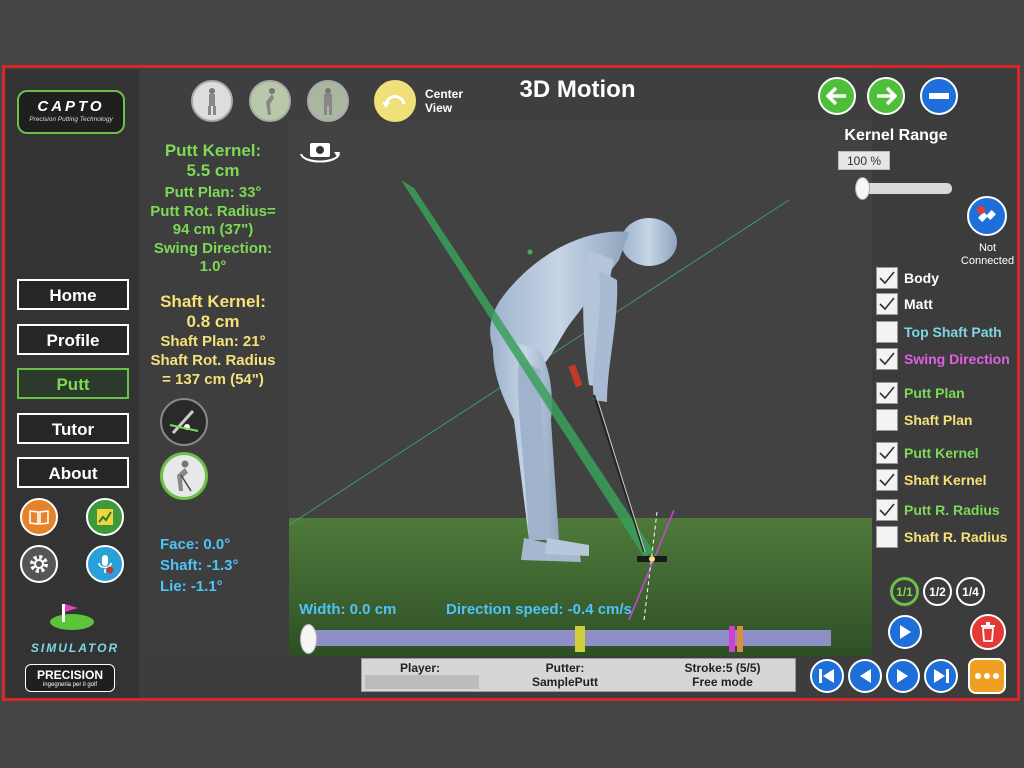 The width and height of the screenshot is (1024, 768). What do you see at coordinates (213, 379) in the screenshot?
I see `shaft-rot-radius-value: = 137 cm (54")` at bounding box center [213, 379].